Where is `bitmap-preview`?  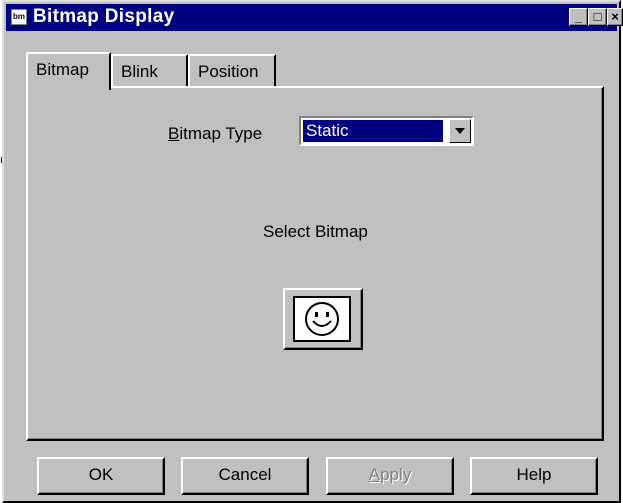 bitmap-preview is located at coordinates (322, 319).